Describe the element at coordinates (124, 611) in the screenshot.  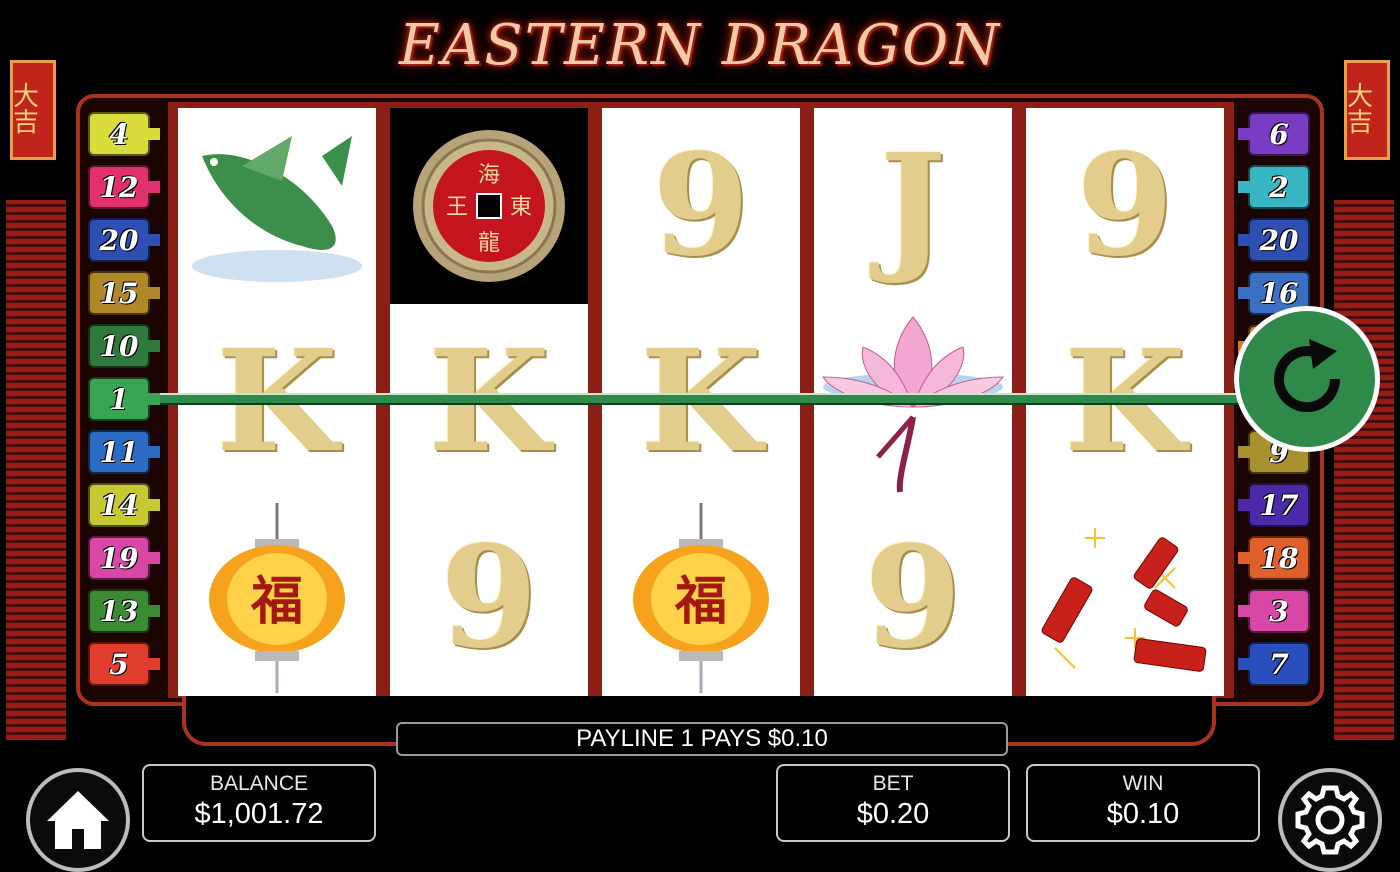
I see `payline-left-13: 13` at that location.